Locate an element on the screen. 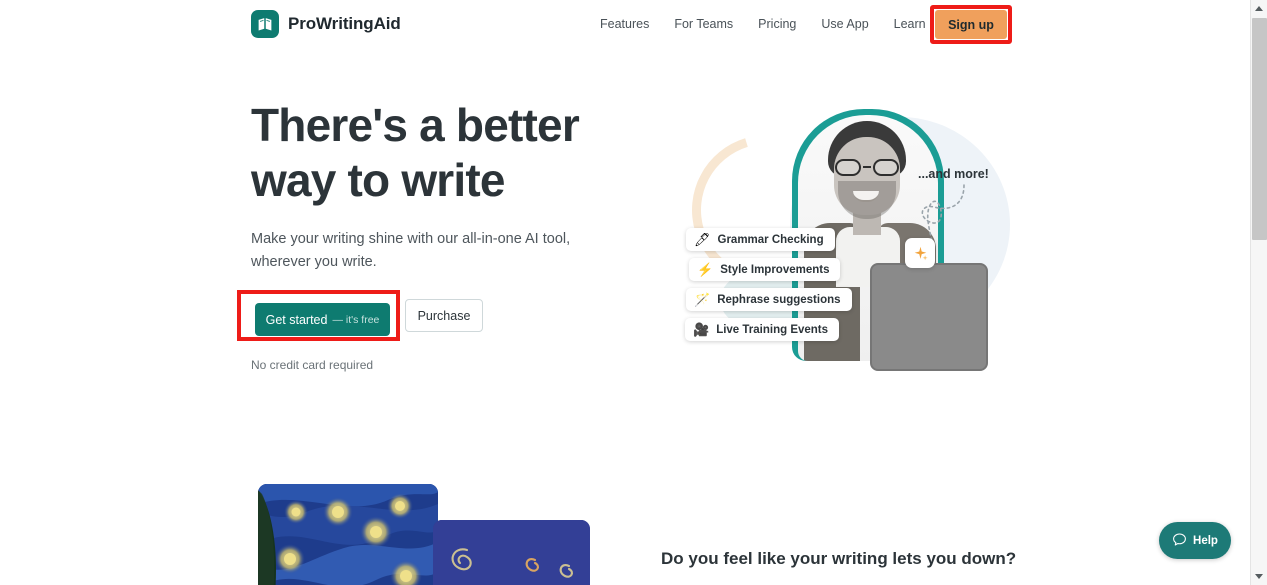  starry-night-painting-card is located at coordinates (348, 534).